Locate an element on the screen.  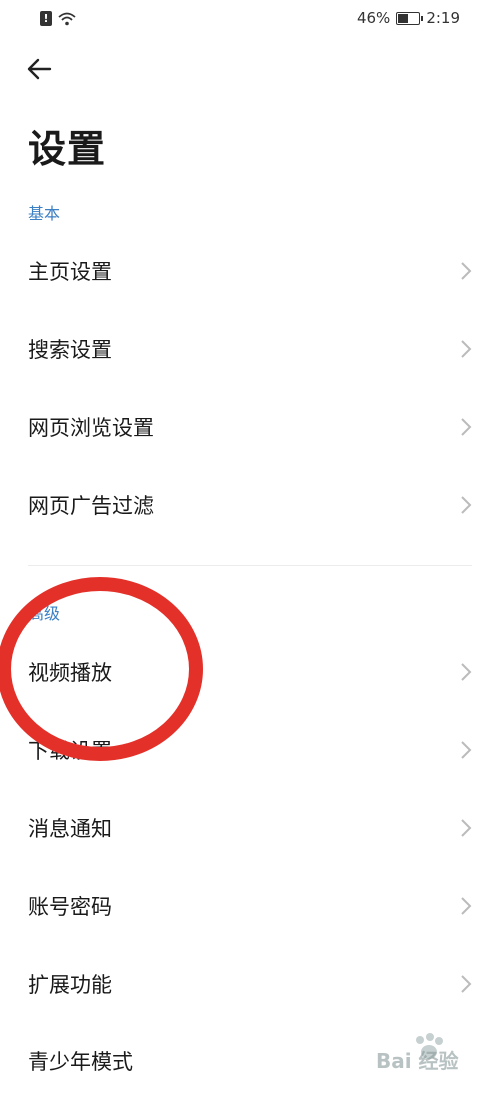
clock: 2:19 is located at coordinates (443, 18).